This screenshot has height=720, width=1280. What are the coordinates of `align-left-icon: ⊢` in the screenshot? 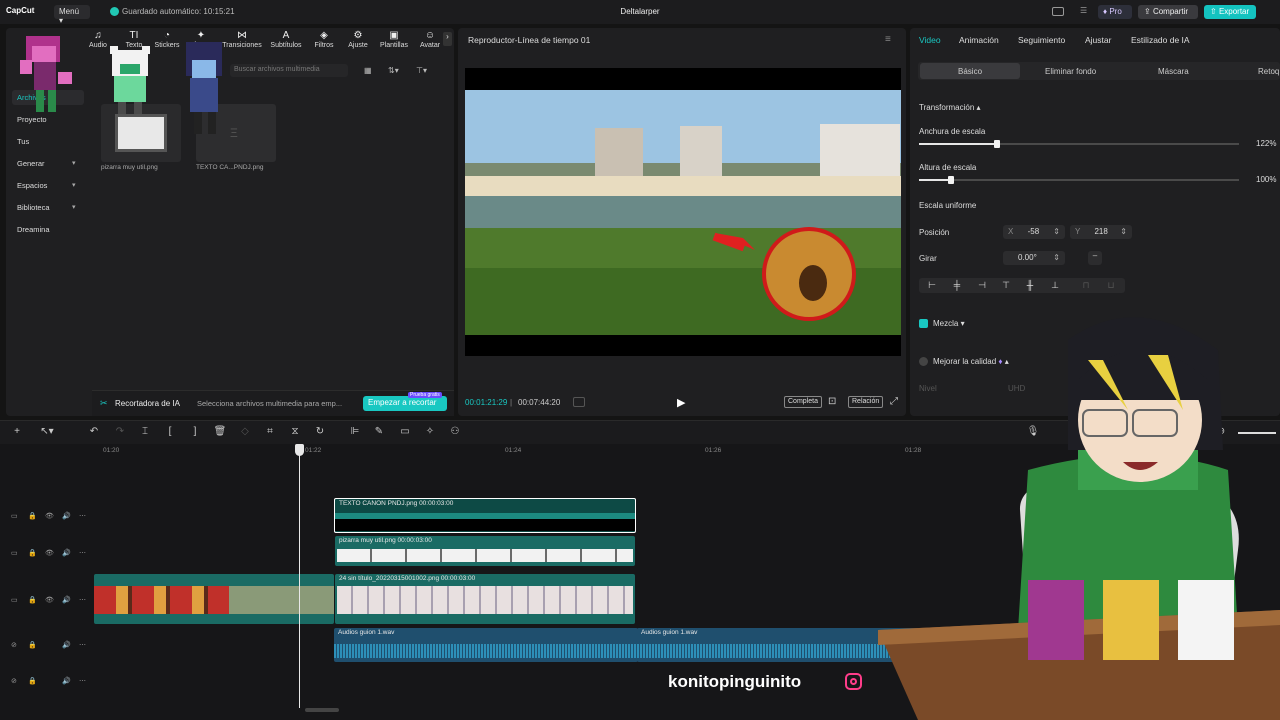 It's located at (932, 285).